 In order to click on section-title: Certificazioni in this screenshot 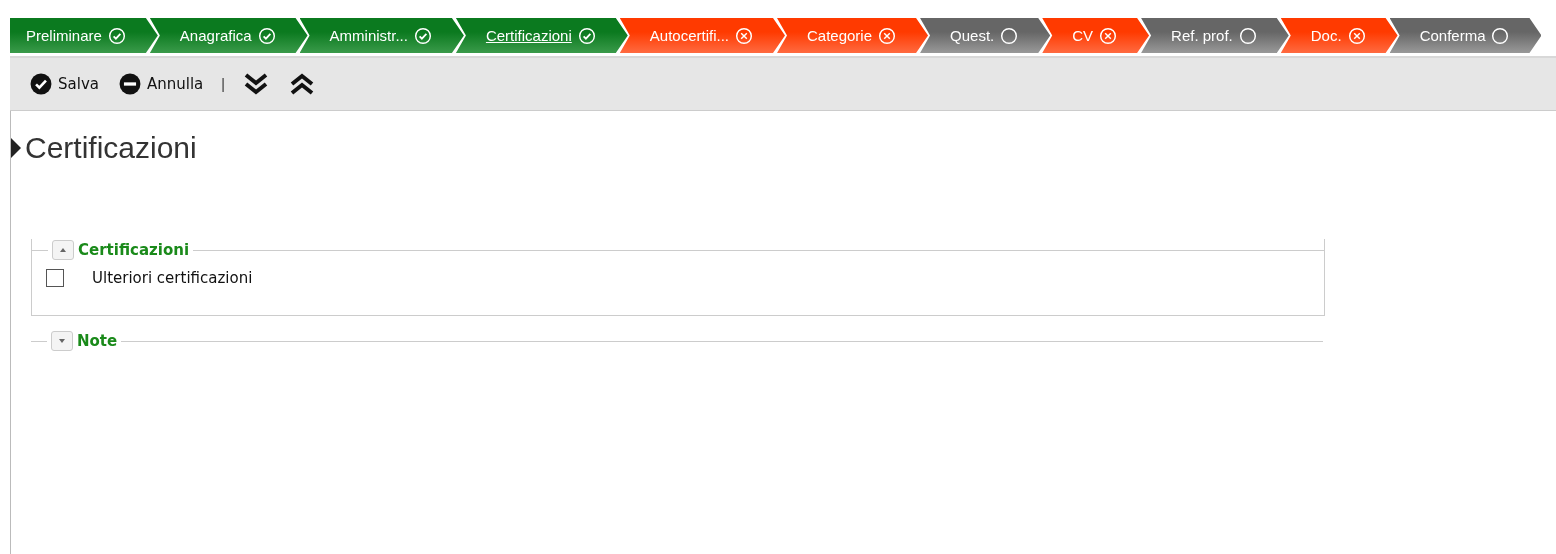, I will do `click(134, 250)`.